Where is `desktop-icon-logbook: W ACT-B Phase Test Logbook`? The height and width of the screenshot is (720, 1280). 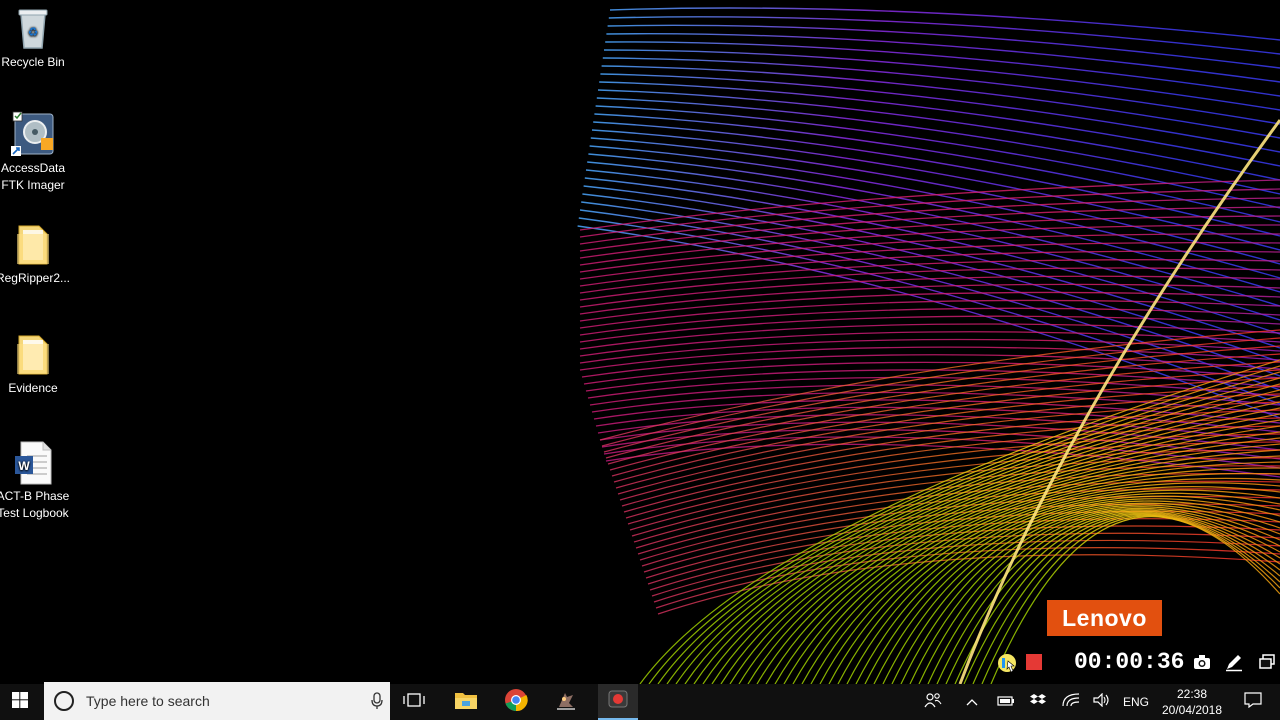
desktop-icon-logbook: W ACT-B Phase Test Logbook is located at coordinates (36, 480).